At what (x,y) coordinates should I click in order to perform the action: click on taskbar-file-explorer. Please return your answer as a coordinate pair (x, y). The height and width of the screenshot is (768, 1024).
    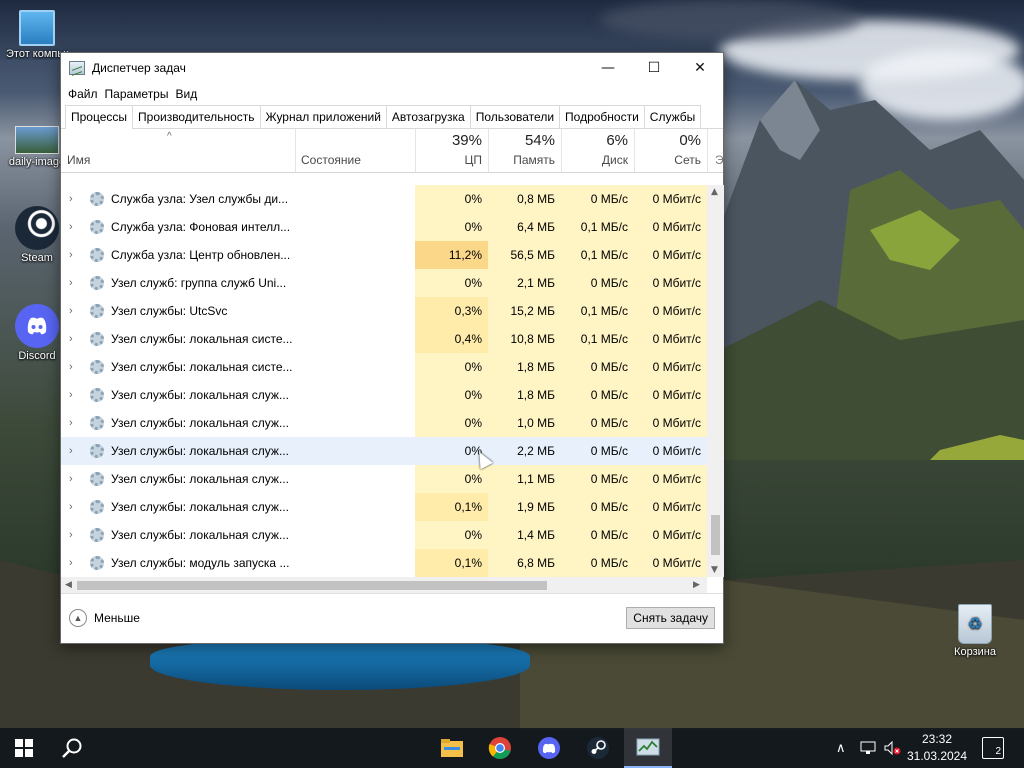
    Looking at the image, I should click on (452, 748).